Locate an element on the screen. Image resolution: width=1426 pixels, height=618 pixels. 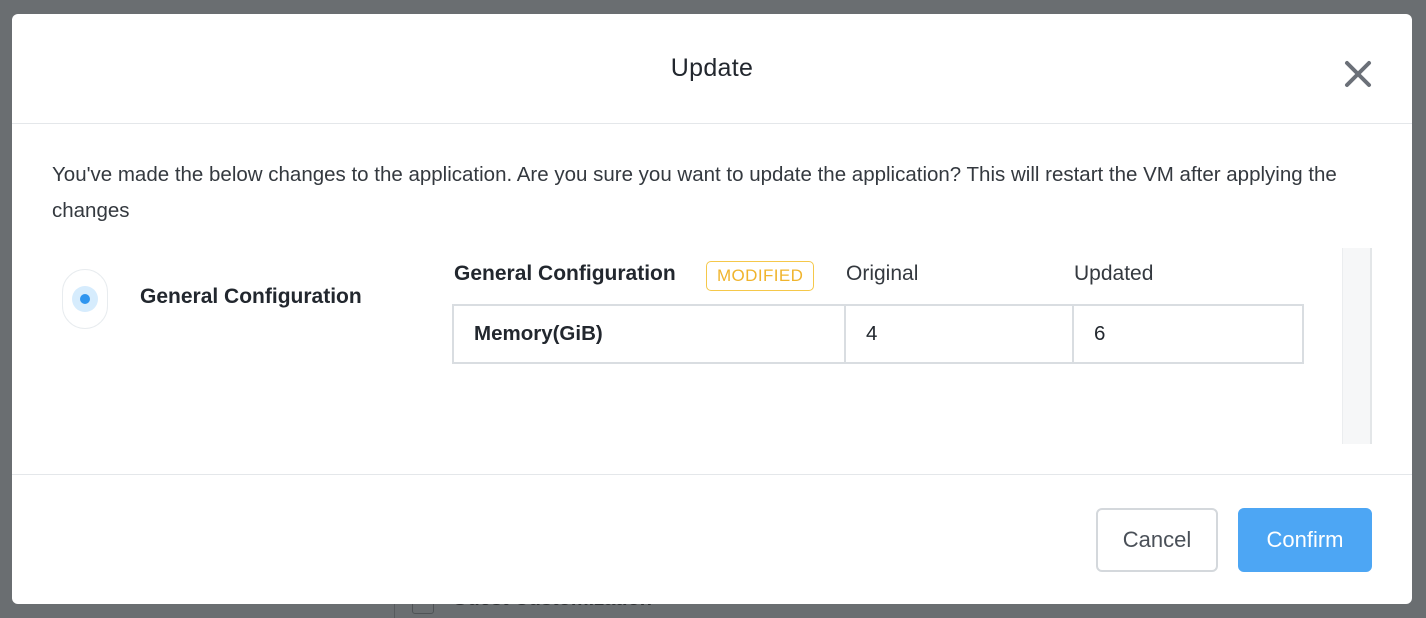
diff-title: General Configuration is located at coordinates (565, 273).